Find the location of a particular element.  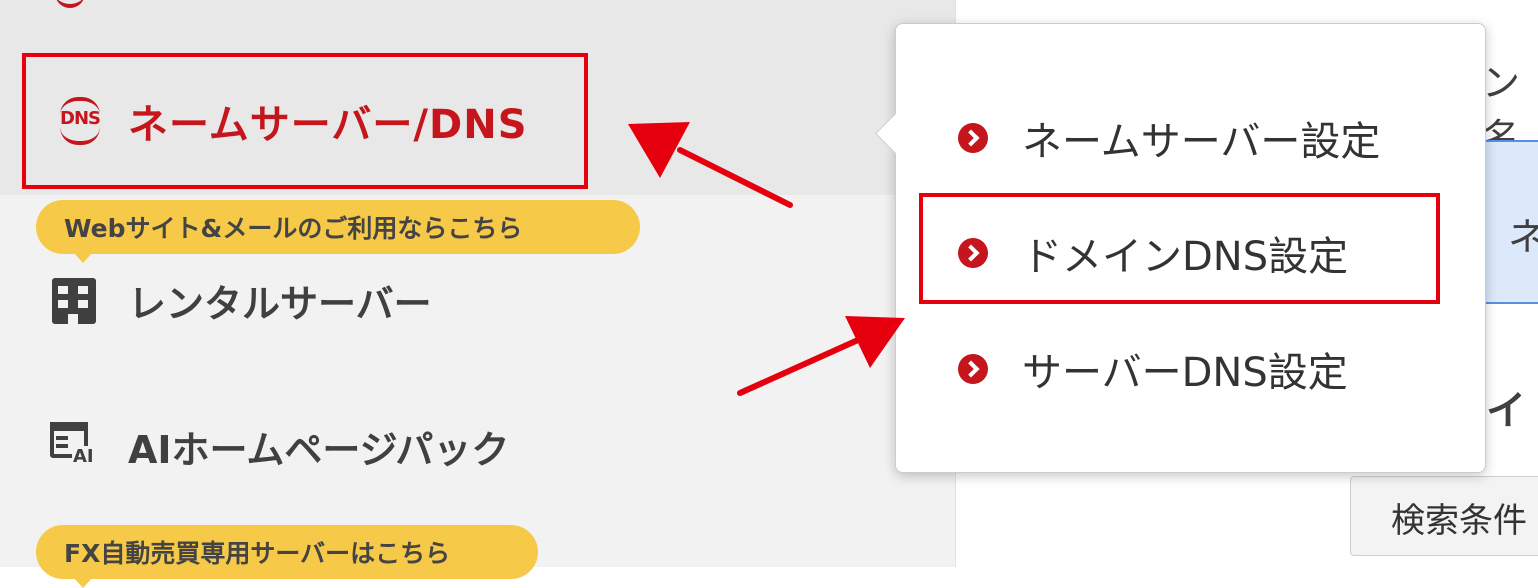

ai-homepage-icon: AI is located at coordinates (74, 446).